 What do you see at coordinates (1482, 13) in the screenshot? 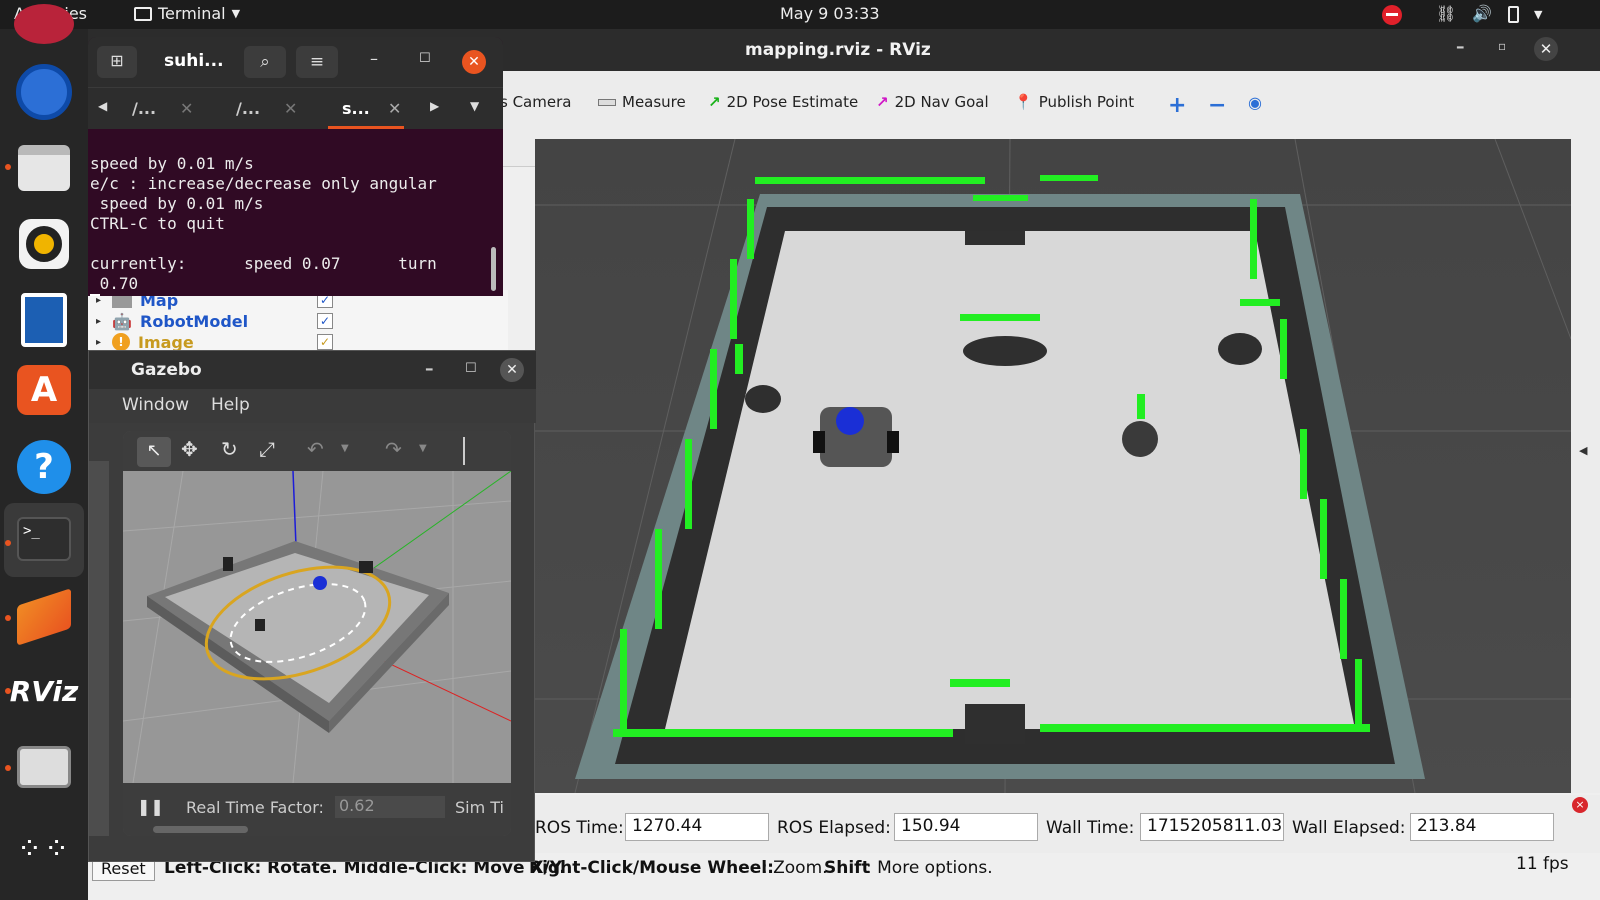
I see `volume-icon: 🔊` at bounding box center [1482, 13].